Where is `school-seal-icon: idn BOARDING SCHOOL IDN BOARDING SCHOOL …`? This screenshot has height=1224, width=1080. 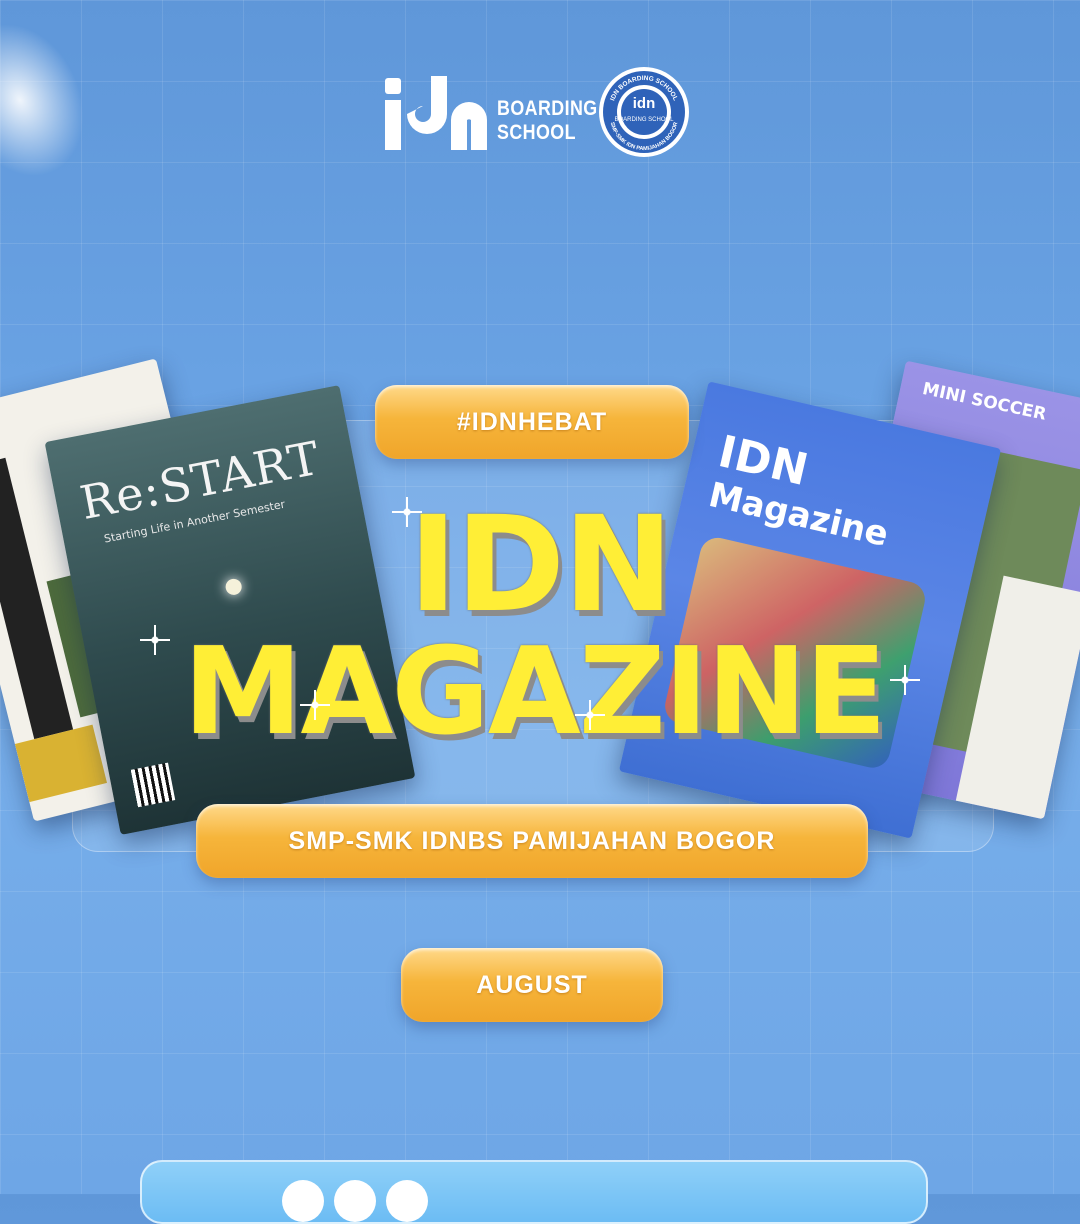 school-seal-icon: idn BOARDING SCHOOL IDN BOARDING SCHOOL … is located at coordinates (644, 112).